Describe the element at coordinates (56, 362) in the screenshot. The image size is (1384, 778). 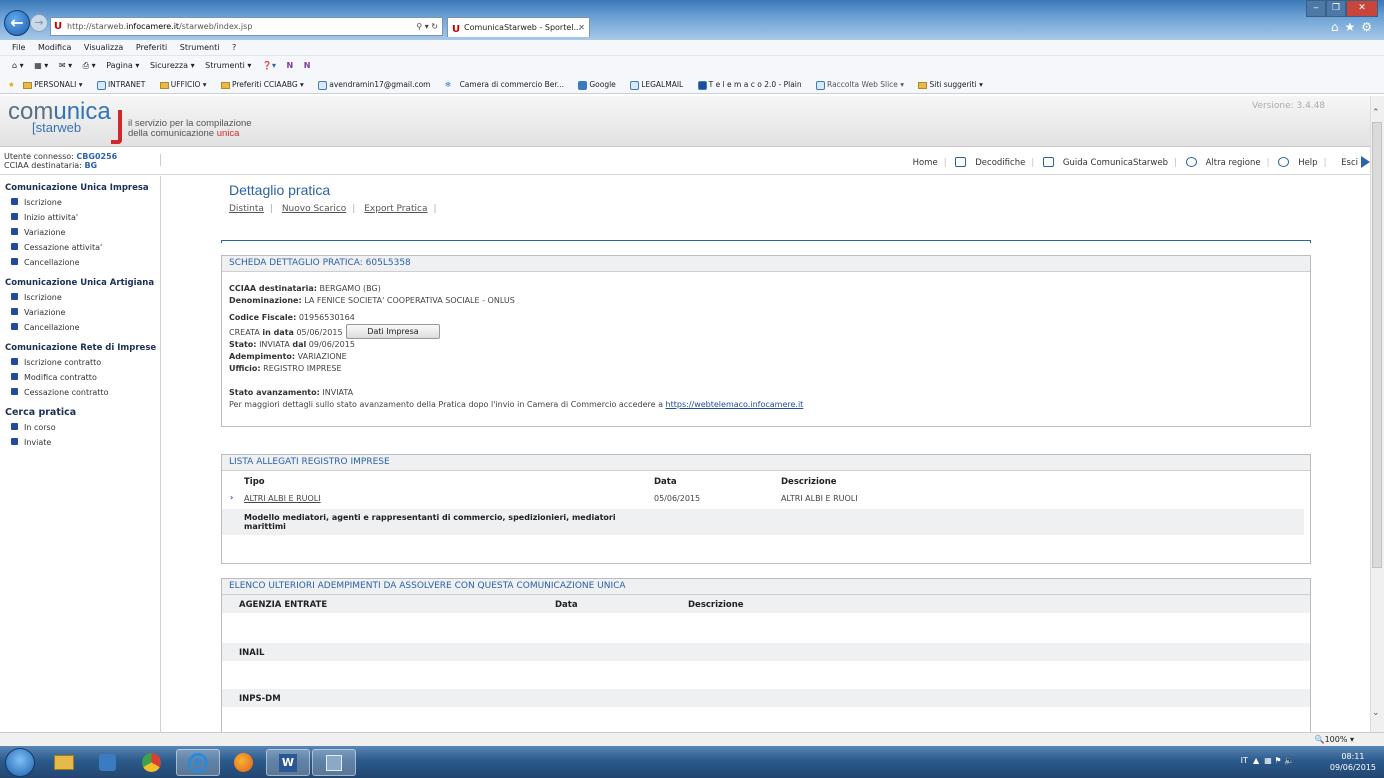
I see `sidebar-item-iscrizione-contratto: Iscrizione contratto` at that location.